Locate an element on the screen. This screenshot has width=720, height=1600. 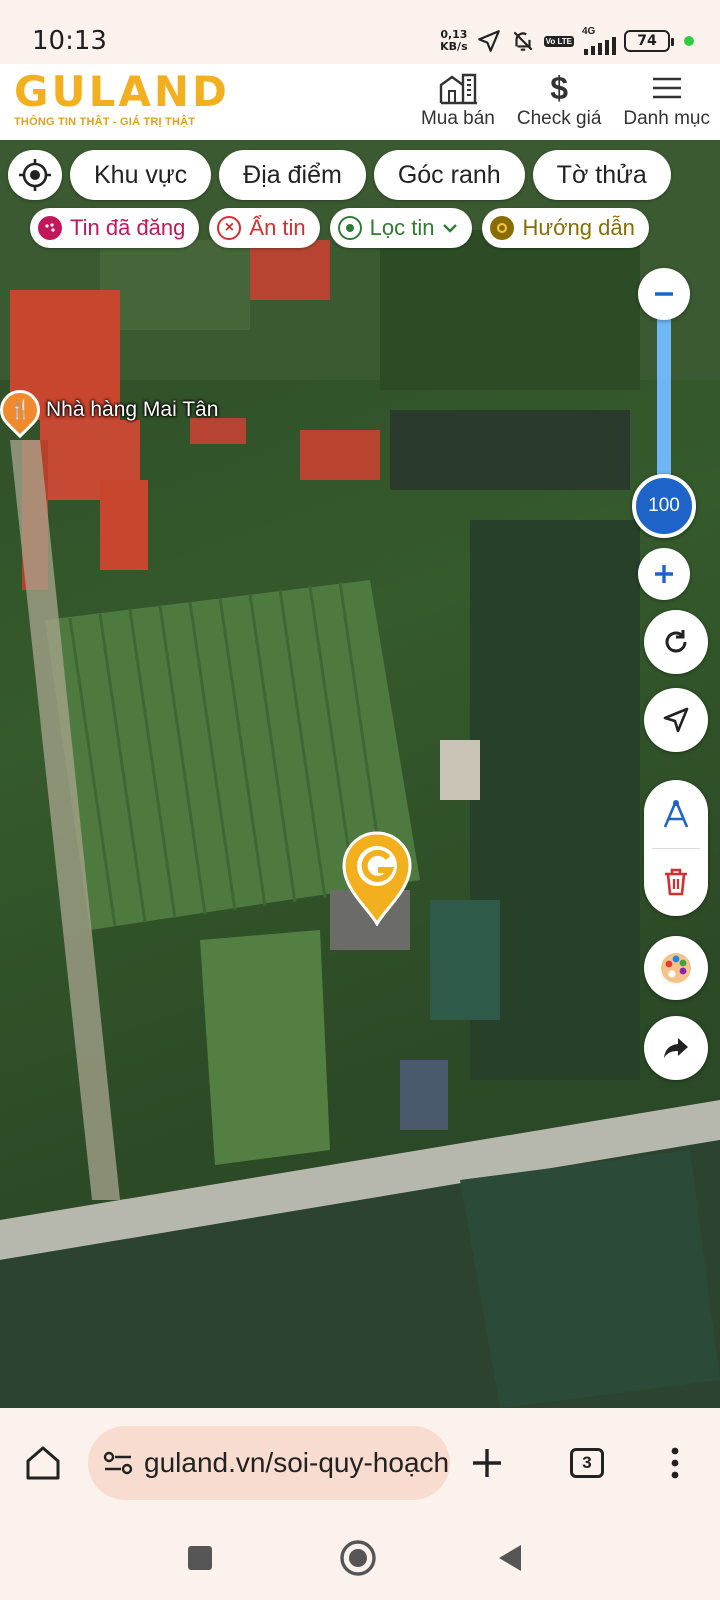
zoom-slider-track is located at coordinates (664, 405).